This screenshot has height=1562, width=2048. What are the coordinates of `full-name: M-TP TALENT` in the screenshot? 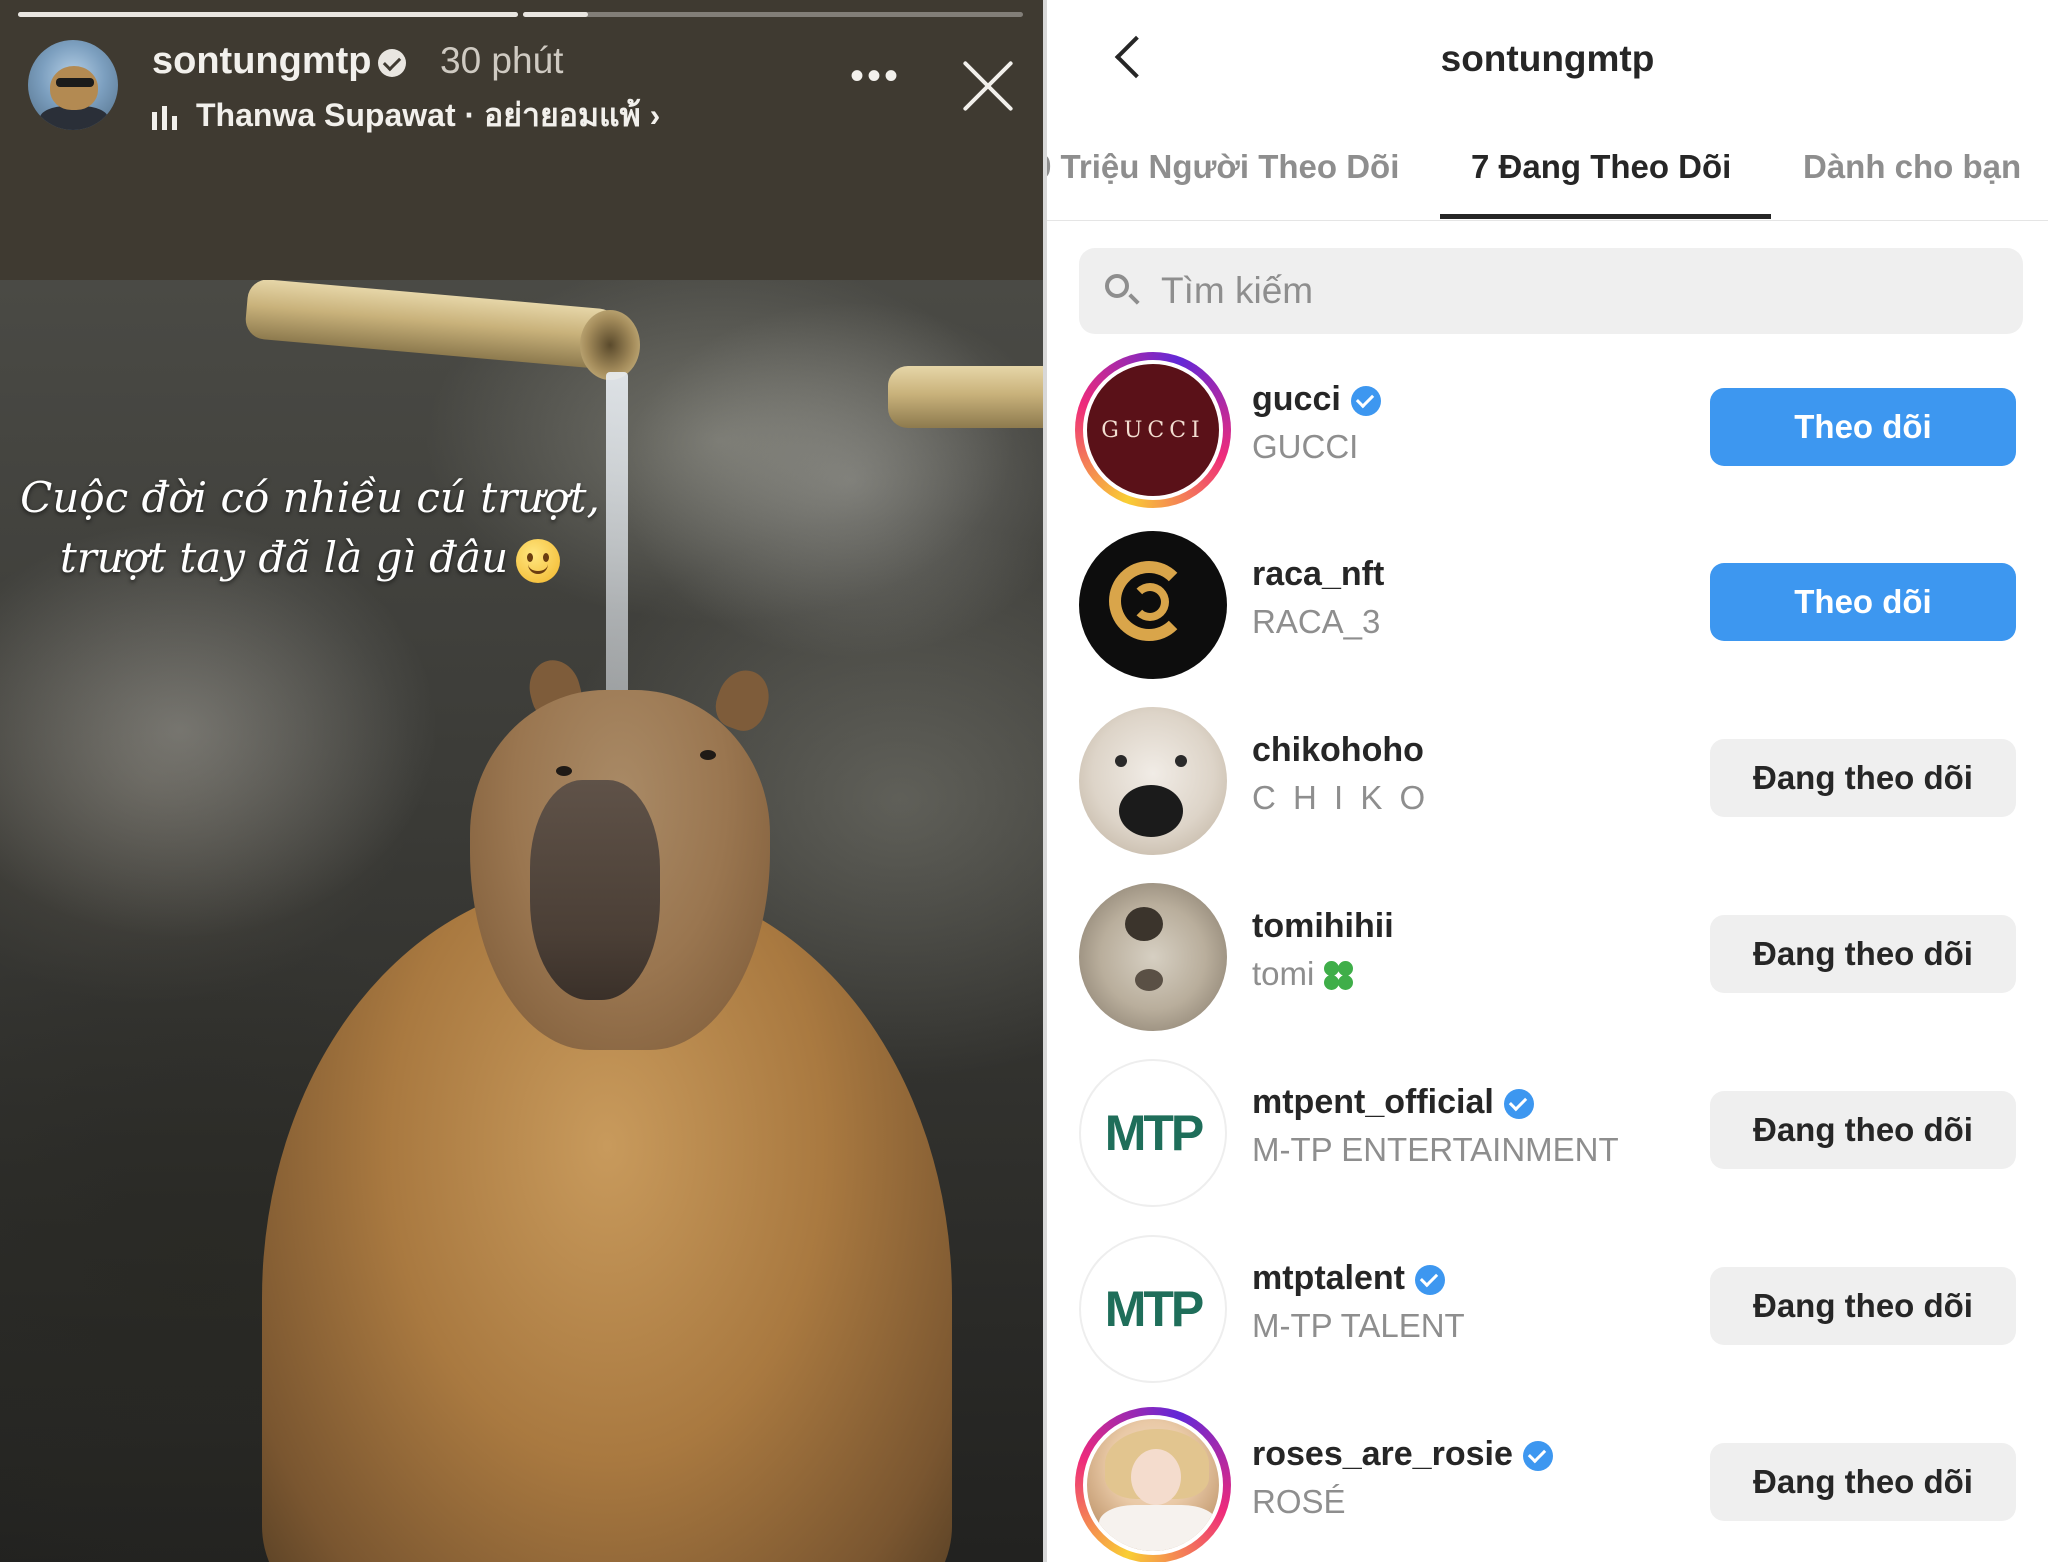 It's located at (1358, 1325).